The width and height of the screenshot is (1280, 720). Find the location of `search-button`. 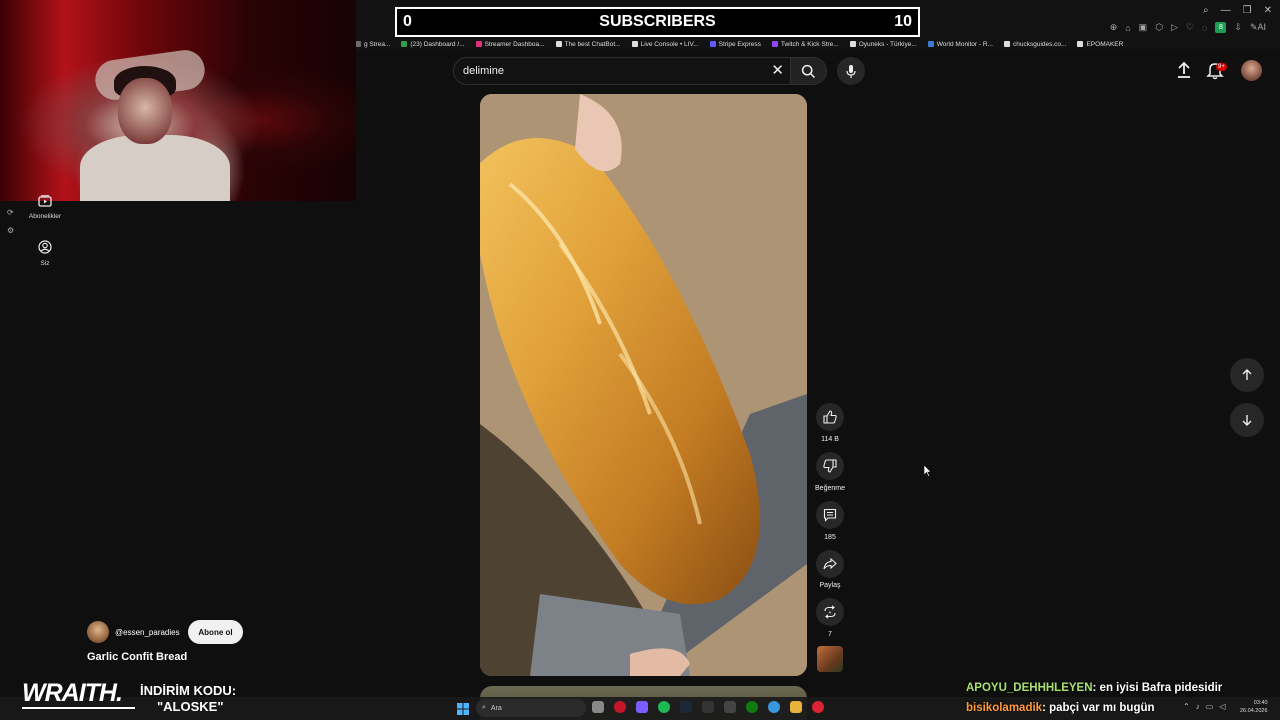

search-button is located at coordinates (809, 71).